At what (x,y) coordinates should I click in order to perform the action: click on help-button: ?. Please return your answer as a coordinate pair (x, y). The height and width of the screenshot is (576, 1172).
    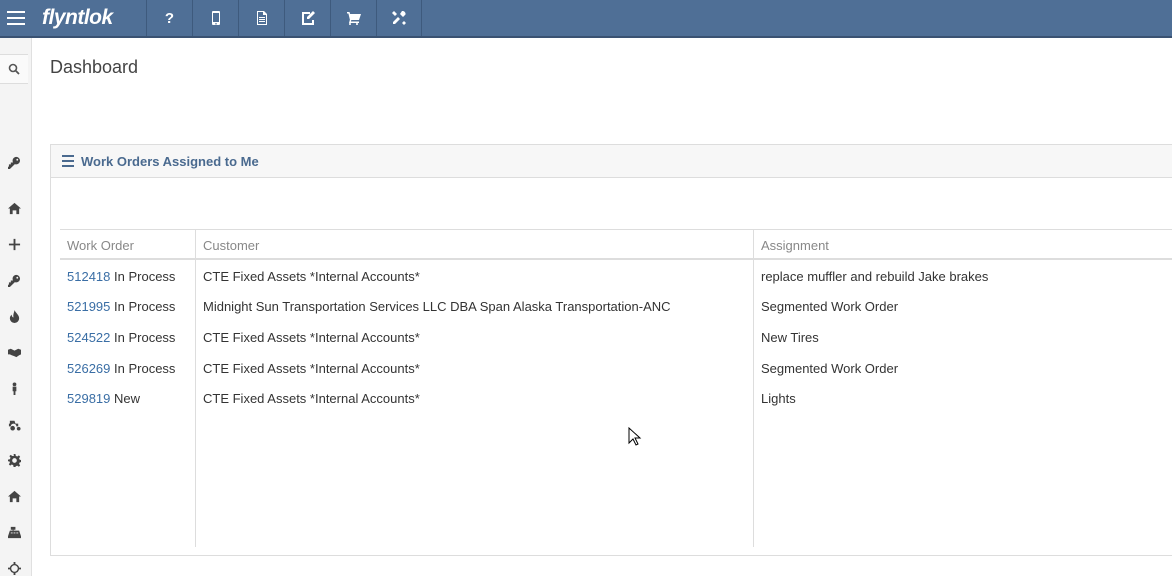
    Looking at the image, I should click on (169, 18).